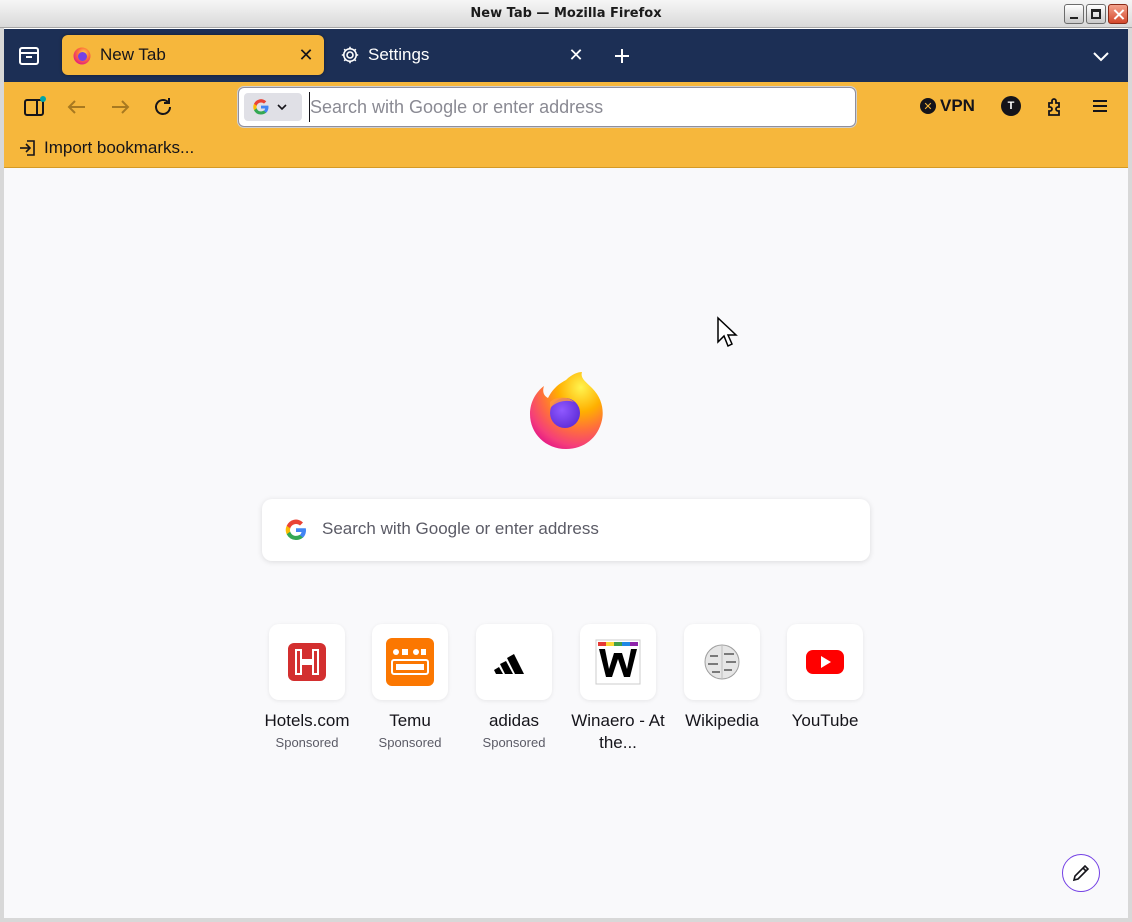 This screenshot has height=922, width=1132. I want to click on hamburger-menu-icon, so click(1100, 106).